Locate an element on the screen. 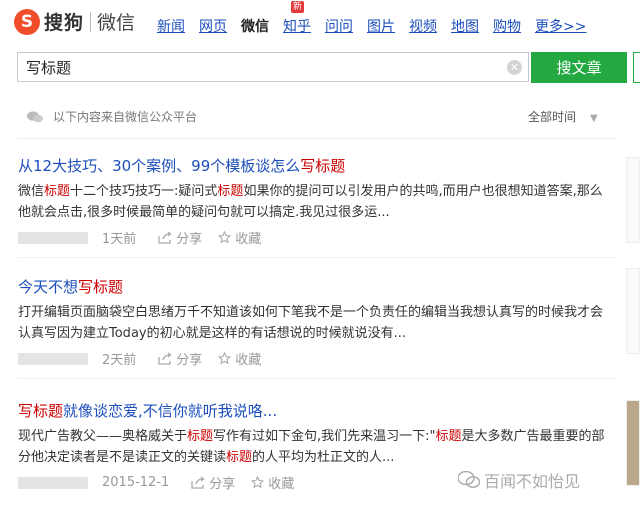  nav-item: 问问 is located at coordinates (339, 26).